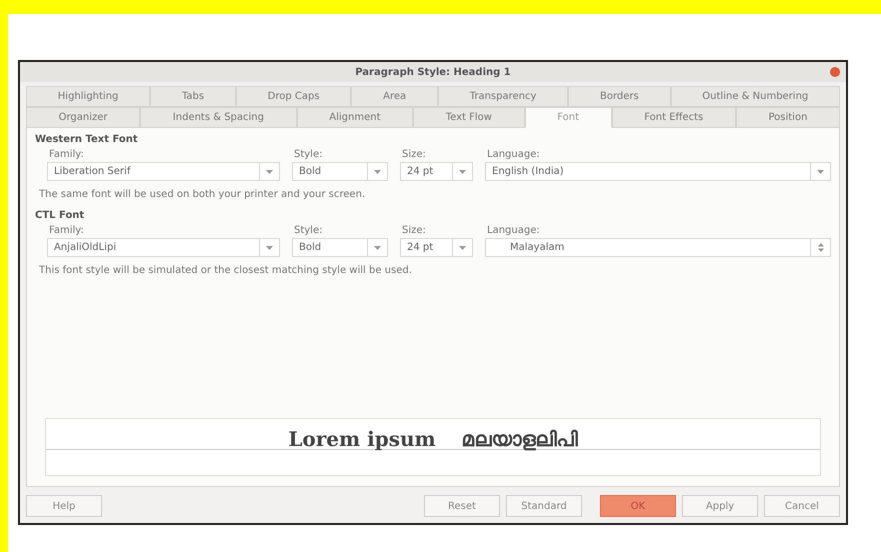 Image resolution: width=881 pixels, height=552 pixels. Describe the element at coordinates (788, 117) in the screenshot. I see `tab: Position` at that location.